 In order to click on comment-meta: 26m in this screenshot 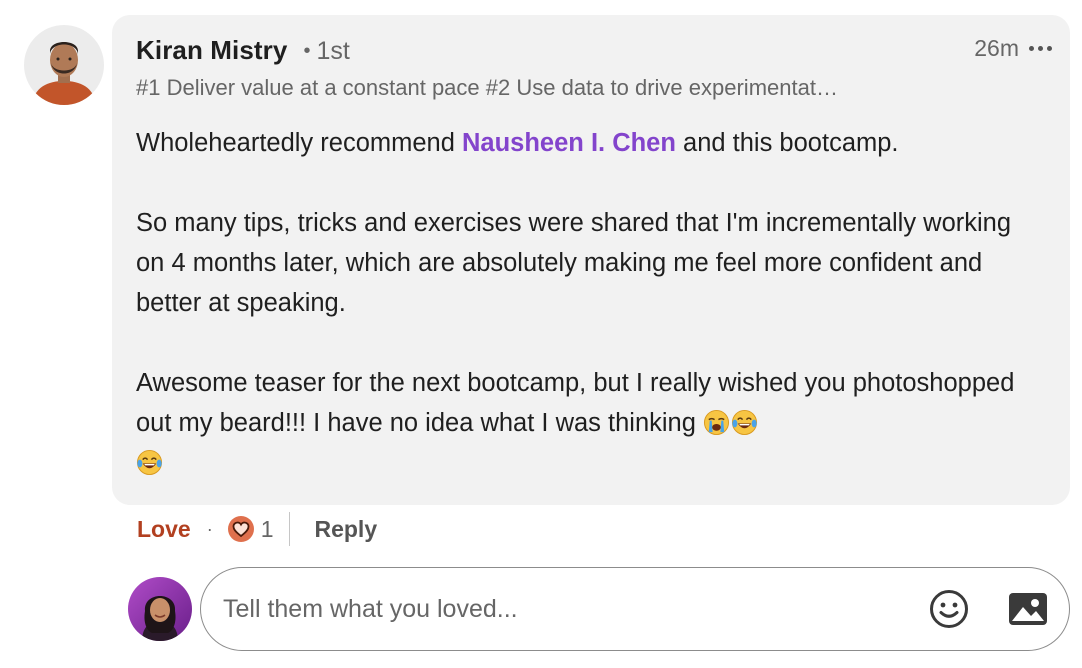, I will do `click(1013, 48)`.